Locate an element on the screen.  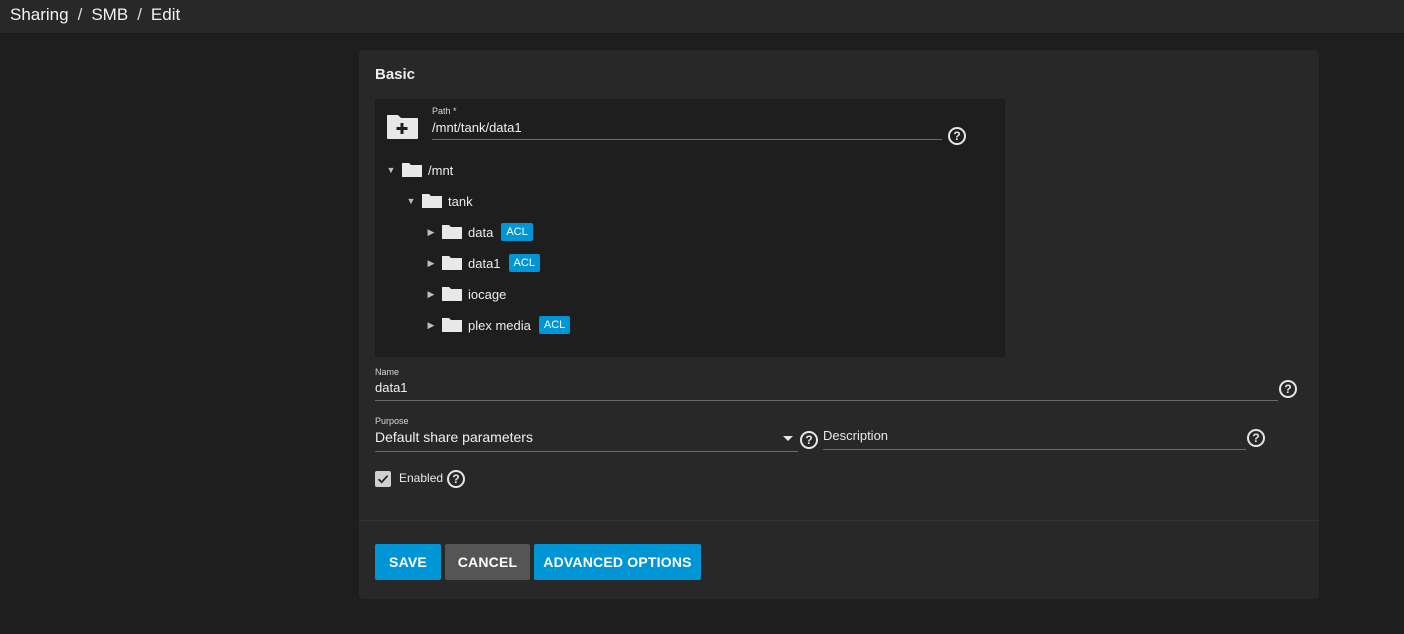
tree-row: ▼ tank is located at coordinates (439, 201).